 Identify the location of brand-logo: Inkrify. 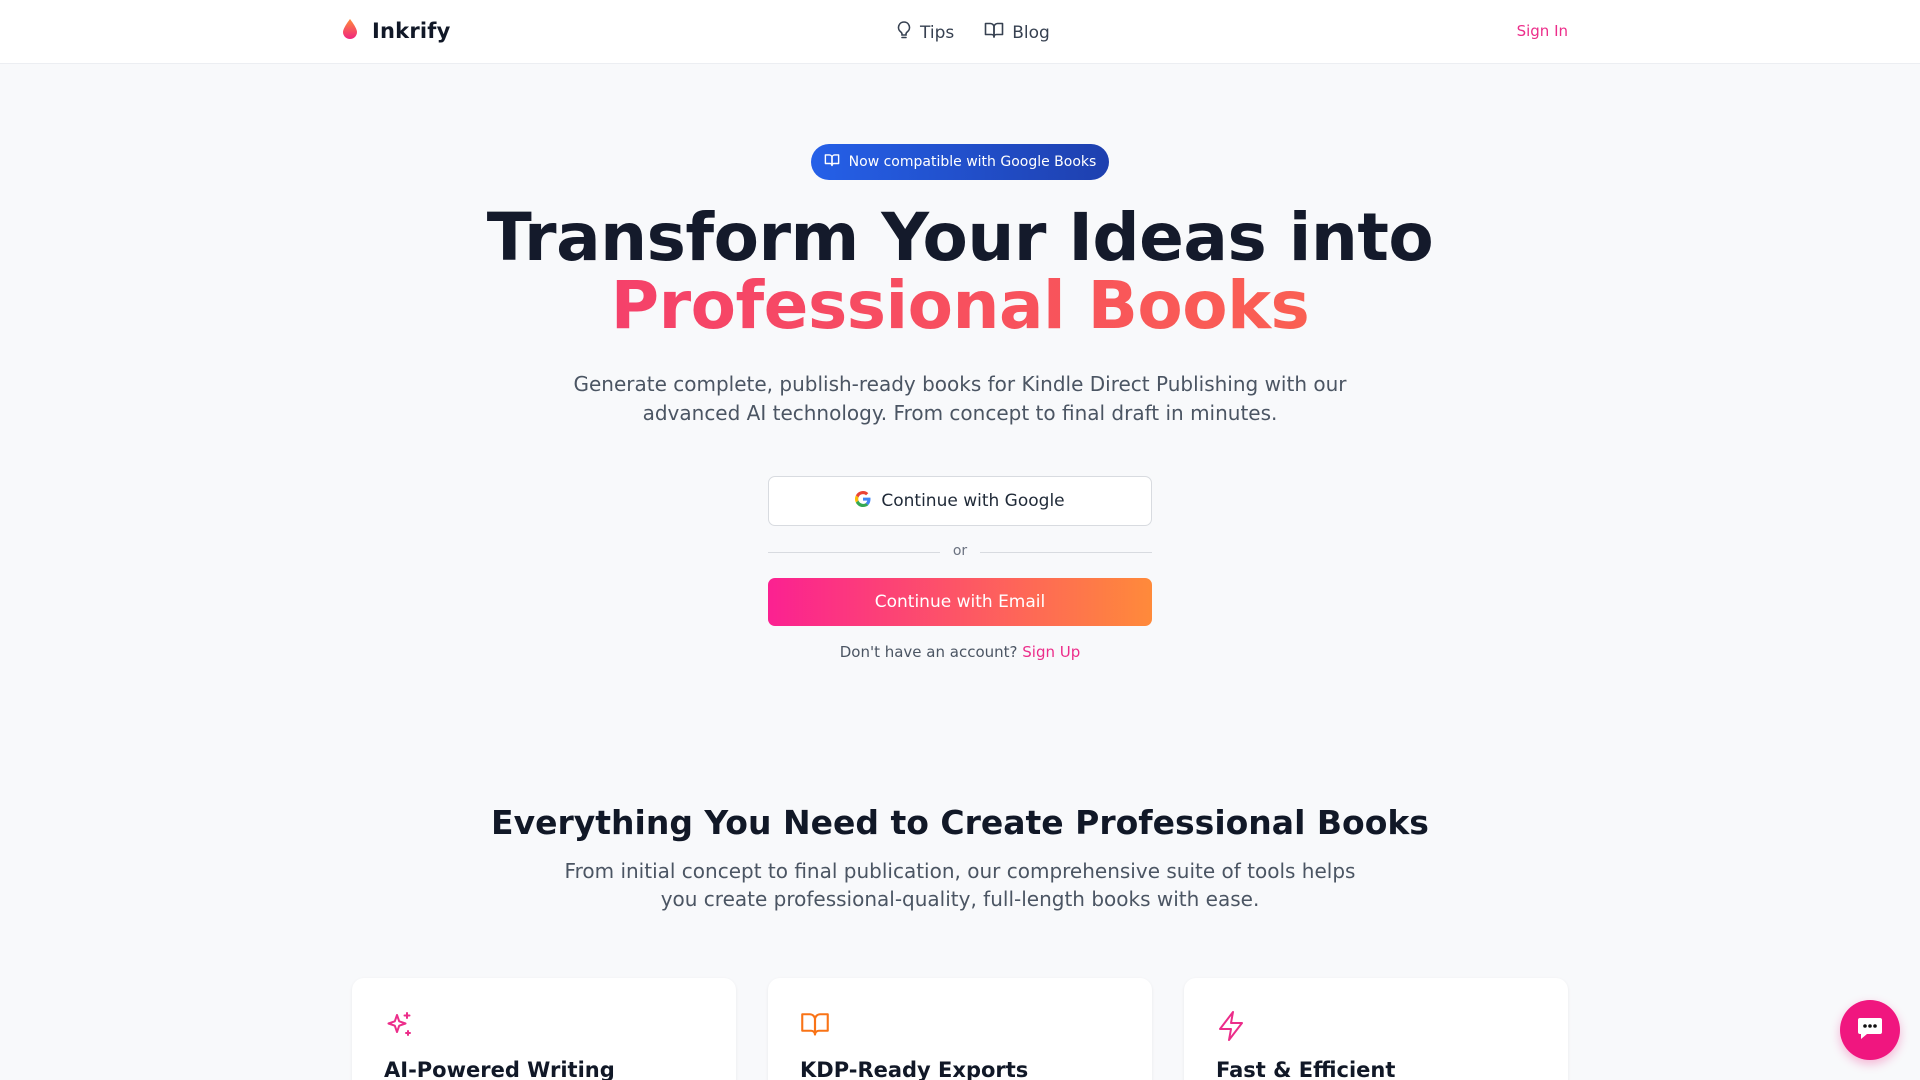
(396, 31).